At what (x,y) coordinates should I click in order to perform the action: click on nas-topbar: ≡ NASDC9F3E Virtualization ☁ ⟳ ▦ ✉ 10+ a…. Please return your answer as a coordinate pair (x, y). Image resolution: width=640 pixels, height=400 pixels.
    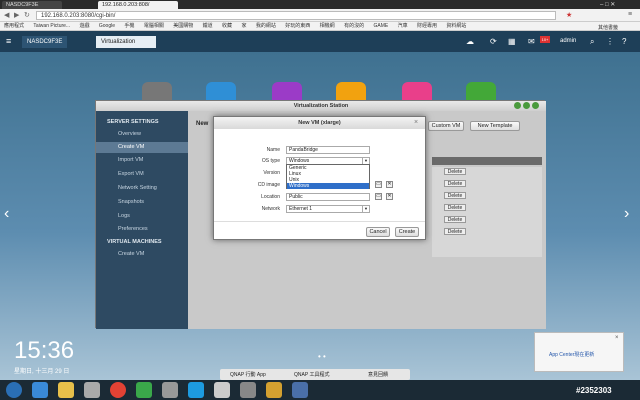
    Looking at the image, I should click on (320, 41).